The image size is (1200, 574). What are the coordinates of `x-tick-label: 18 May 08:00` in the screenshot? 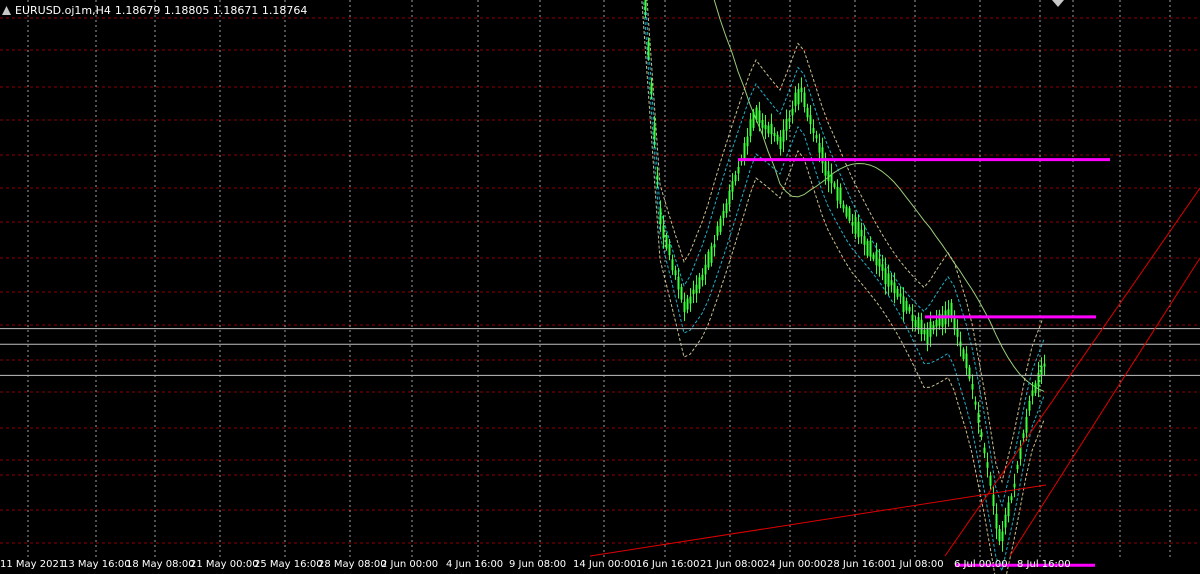 It's located at (160, 564).